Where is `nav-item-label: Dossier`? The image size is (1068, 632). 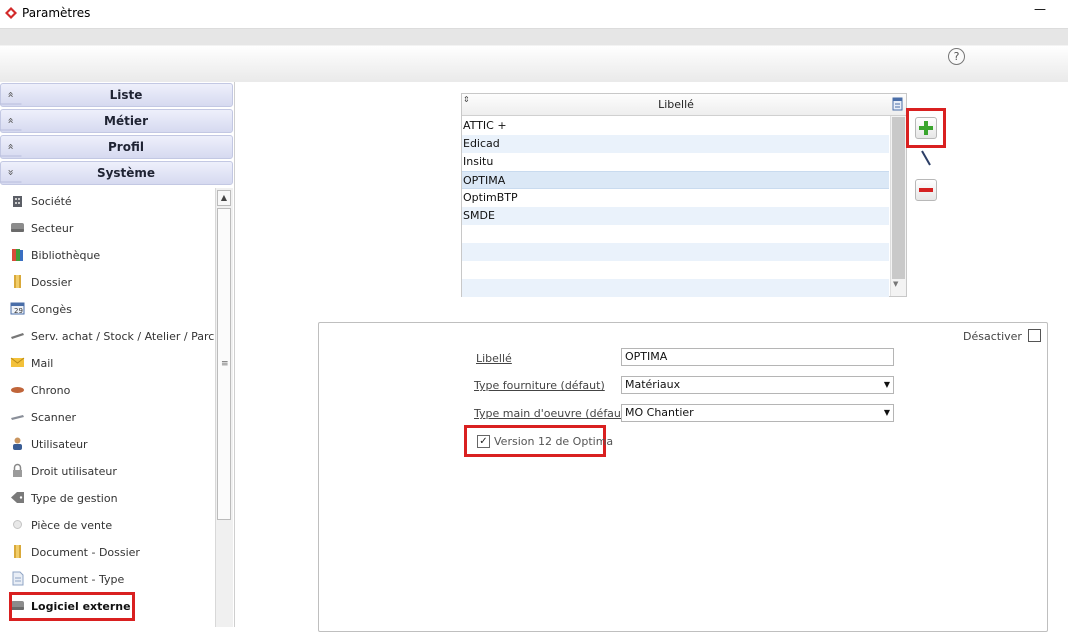
nav-item-label: Dossier is located at coordinates (52, 282).